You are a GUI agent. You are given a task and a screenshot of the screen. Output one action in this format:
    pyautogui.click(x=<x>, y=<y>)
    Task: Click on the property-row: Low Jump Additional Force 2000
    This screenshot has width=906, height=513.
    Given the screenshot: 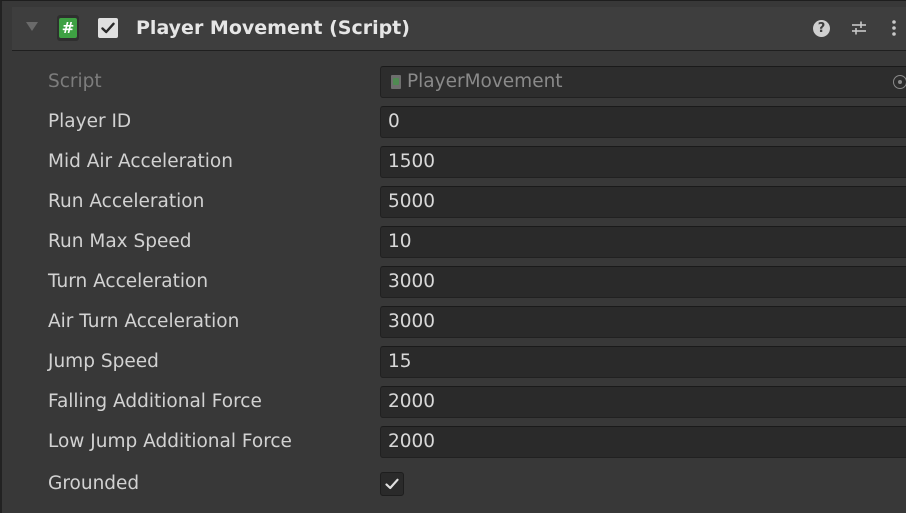 What is the action you would take?
    pyautogui.click(x=459, y=442)
    